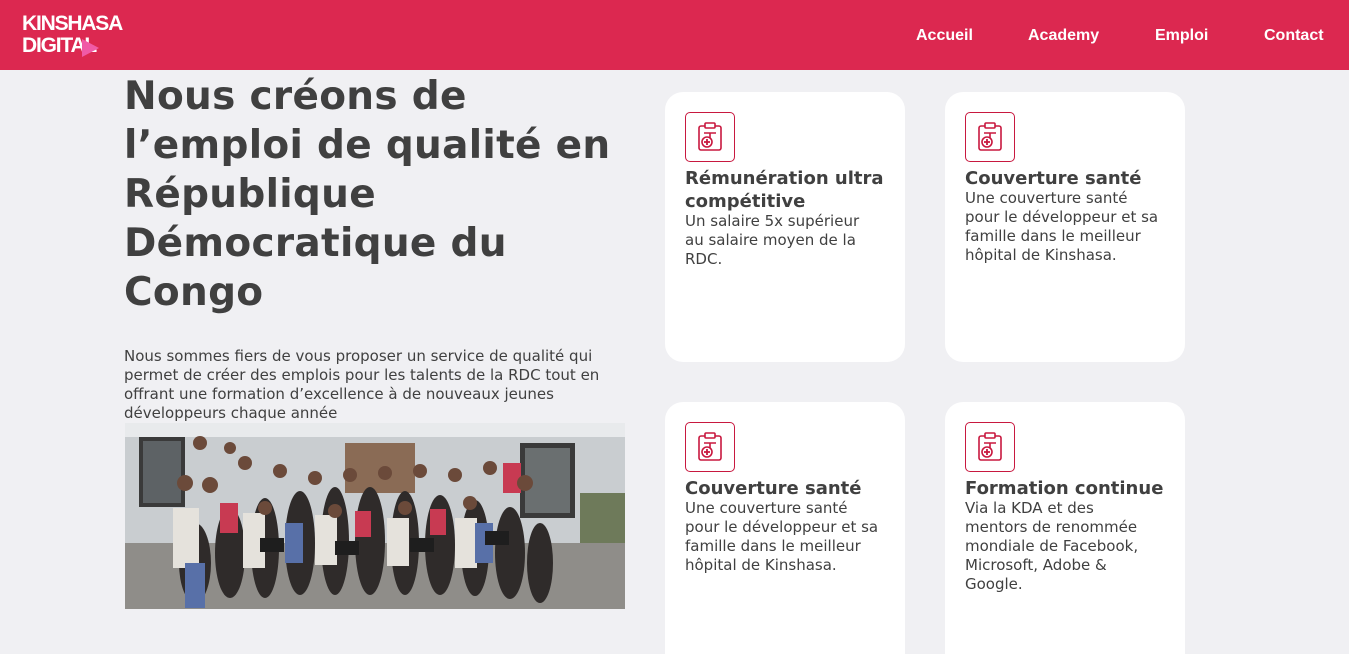 This screenshot has width=1349, height=654. What do you see at coordinates (784, 190) in the screenshot?
I see `card-title: Rémunération ultra compétitive` at bounding box center [784, 190].